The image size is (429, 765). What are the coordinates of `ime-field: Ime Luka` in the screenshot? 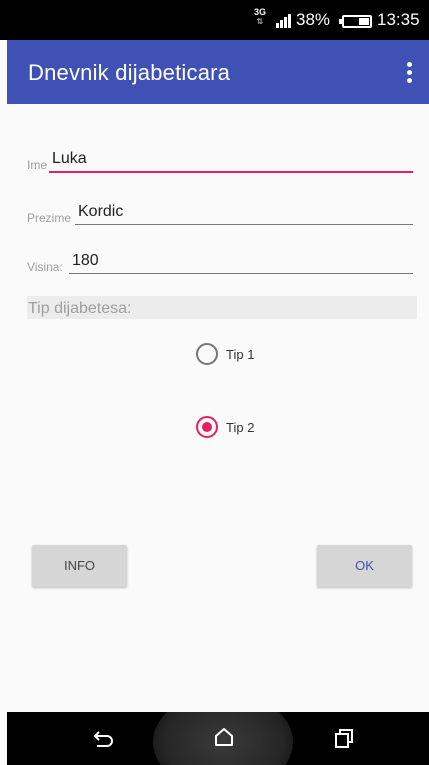 It's located at (220, 155).